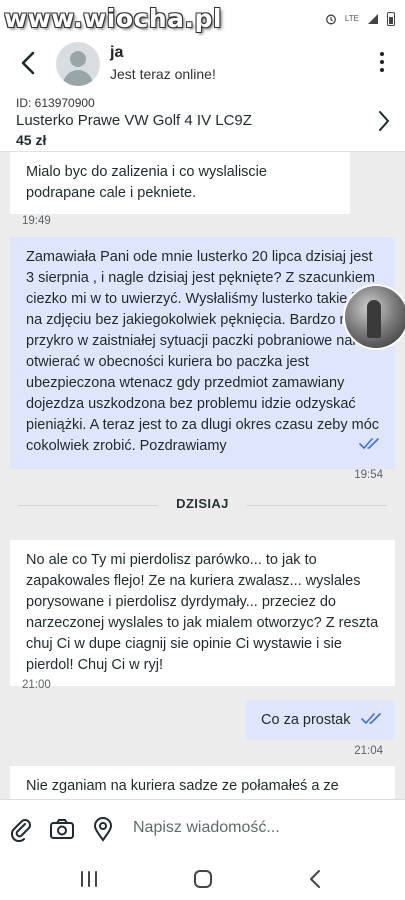 The width and height of the screenshot is (405, 900). I want to click on status-icons: LTE, so click(360, 19).